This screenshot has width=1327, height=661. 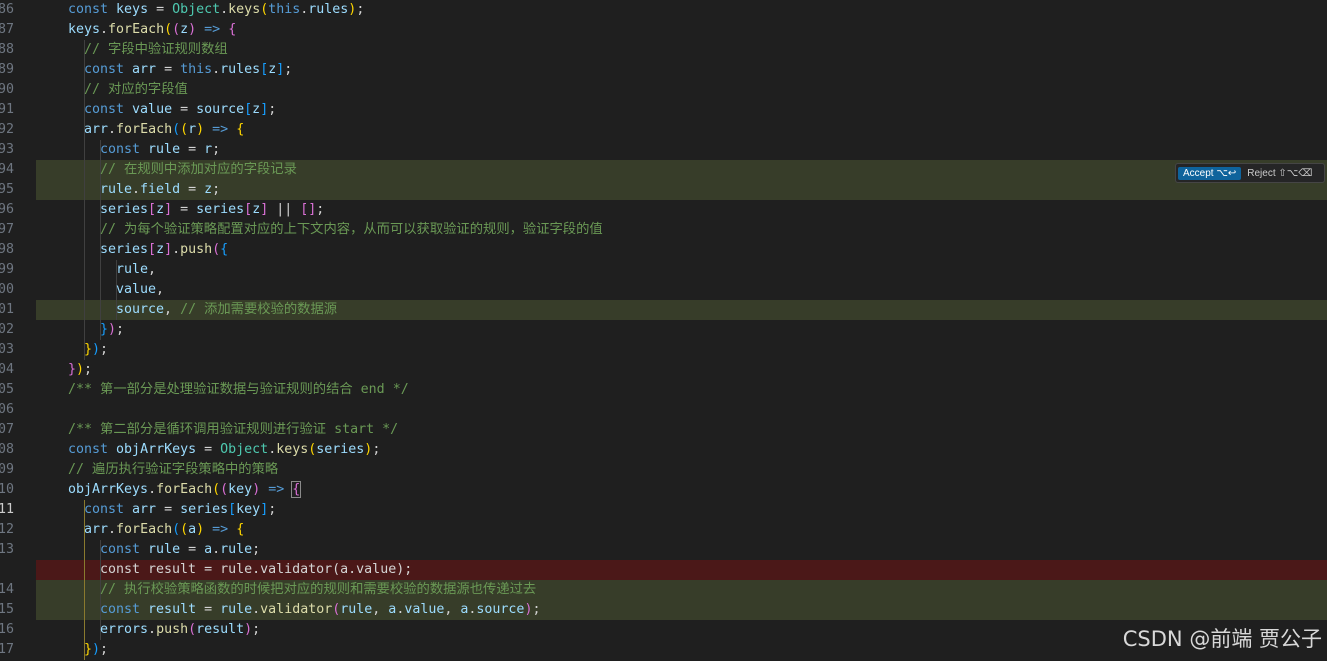 What do you see at coordinates (196, 9) in the screenshot?
I see `code-token: Object` at bounding box center [196, 9].